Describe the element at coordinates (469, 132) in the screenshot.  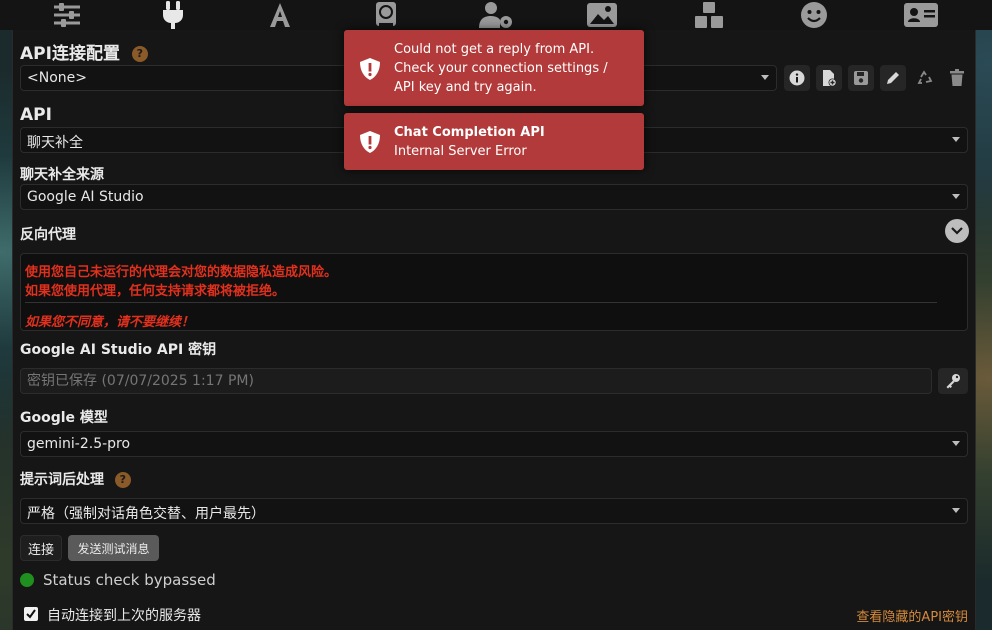
I see `toast-title: Chat Completion API` at that location.